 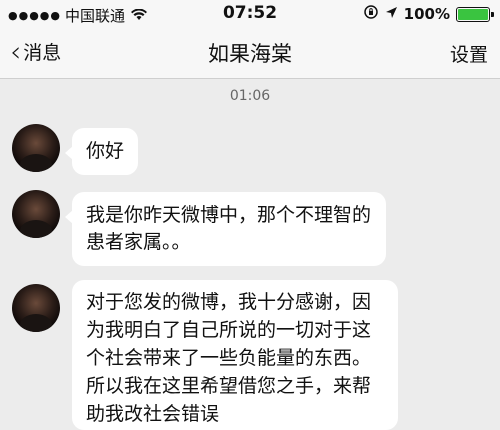 What do you see at coordinates (371, 14) in the screenshot?
I see `orientation-lock-icon` at bounding box center [371, 14].